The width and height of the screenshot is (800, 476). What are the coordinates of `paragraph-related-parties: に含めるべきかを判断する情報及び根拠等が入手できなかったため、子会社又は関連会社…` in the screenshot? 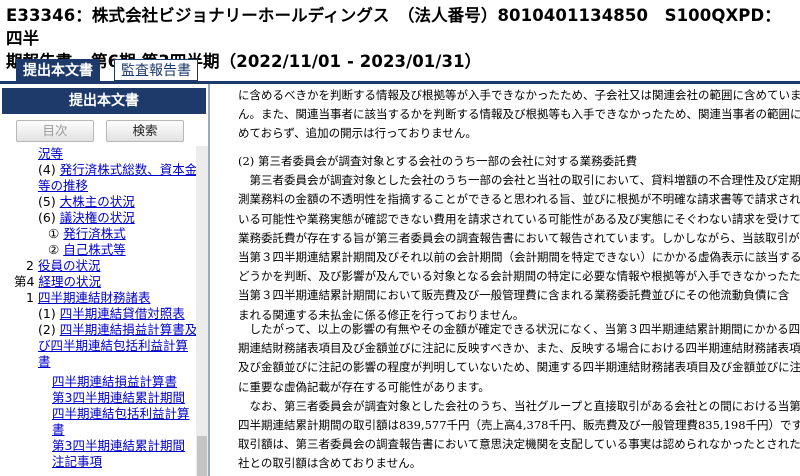 It's located at (519, 115).